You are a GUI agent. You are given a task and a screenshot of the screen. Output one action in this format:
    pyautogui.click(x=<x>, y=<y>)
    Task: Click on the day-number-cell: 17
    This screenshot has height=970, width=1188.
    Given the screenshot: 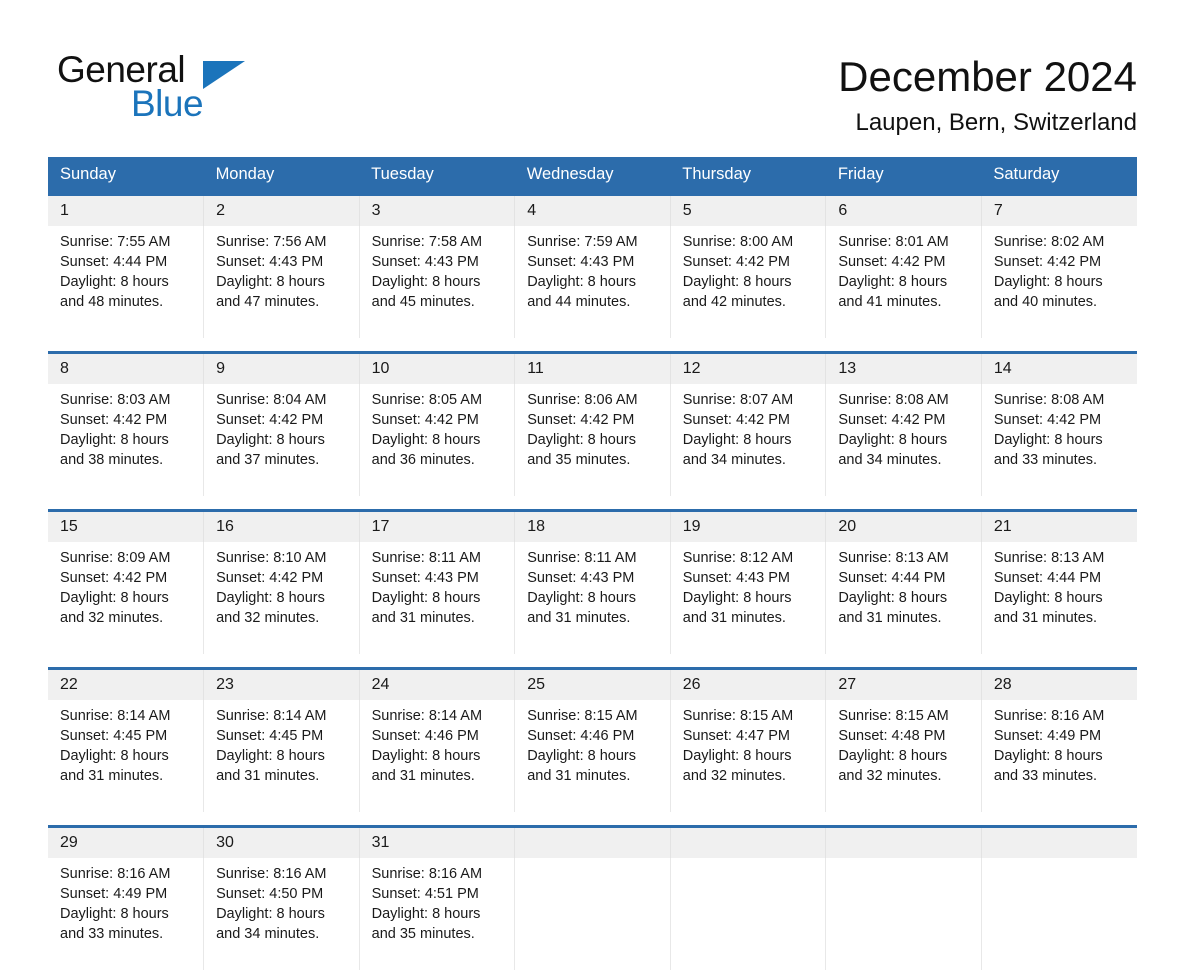 What is the action you would take?
    pyautogui.click(x=437, y=527)
    